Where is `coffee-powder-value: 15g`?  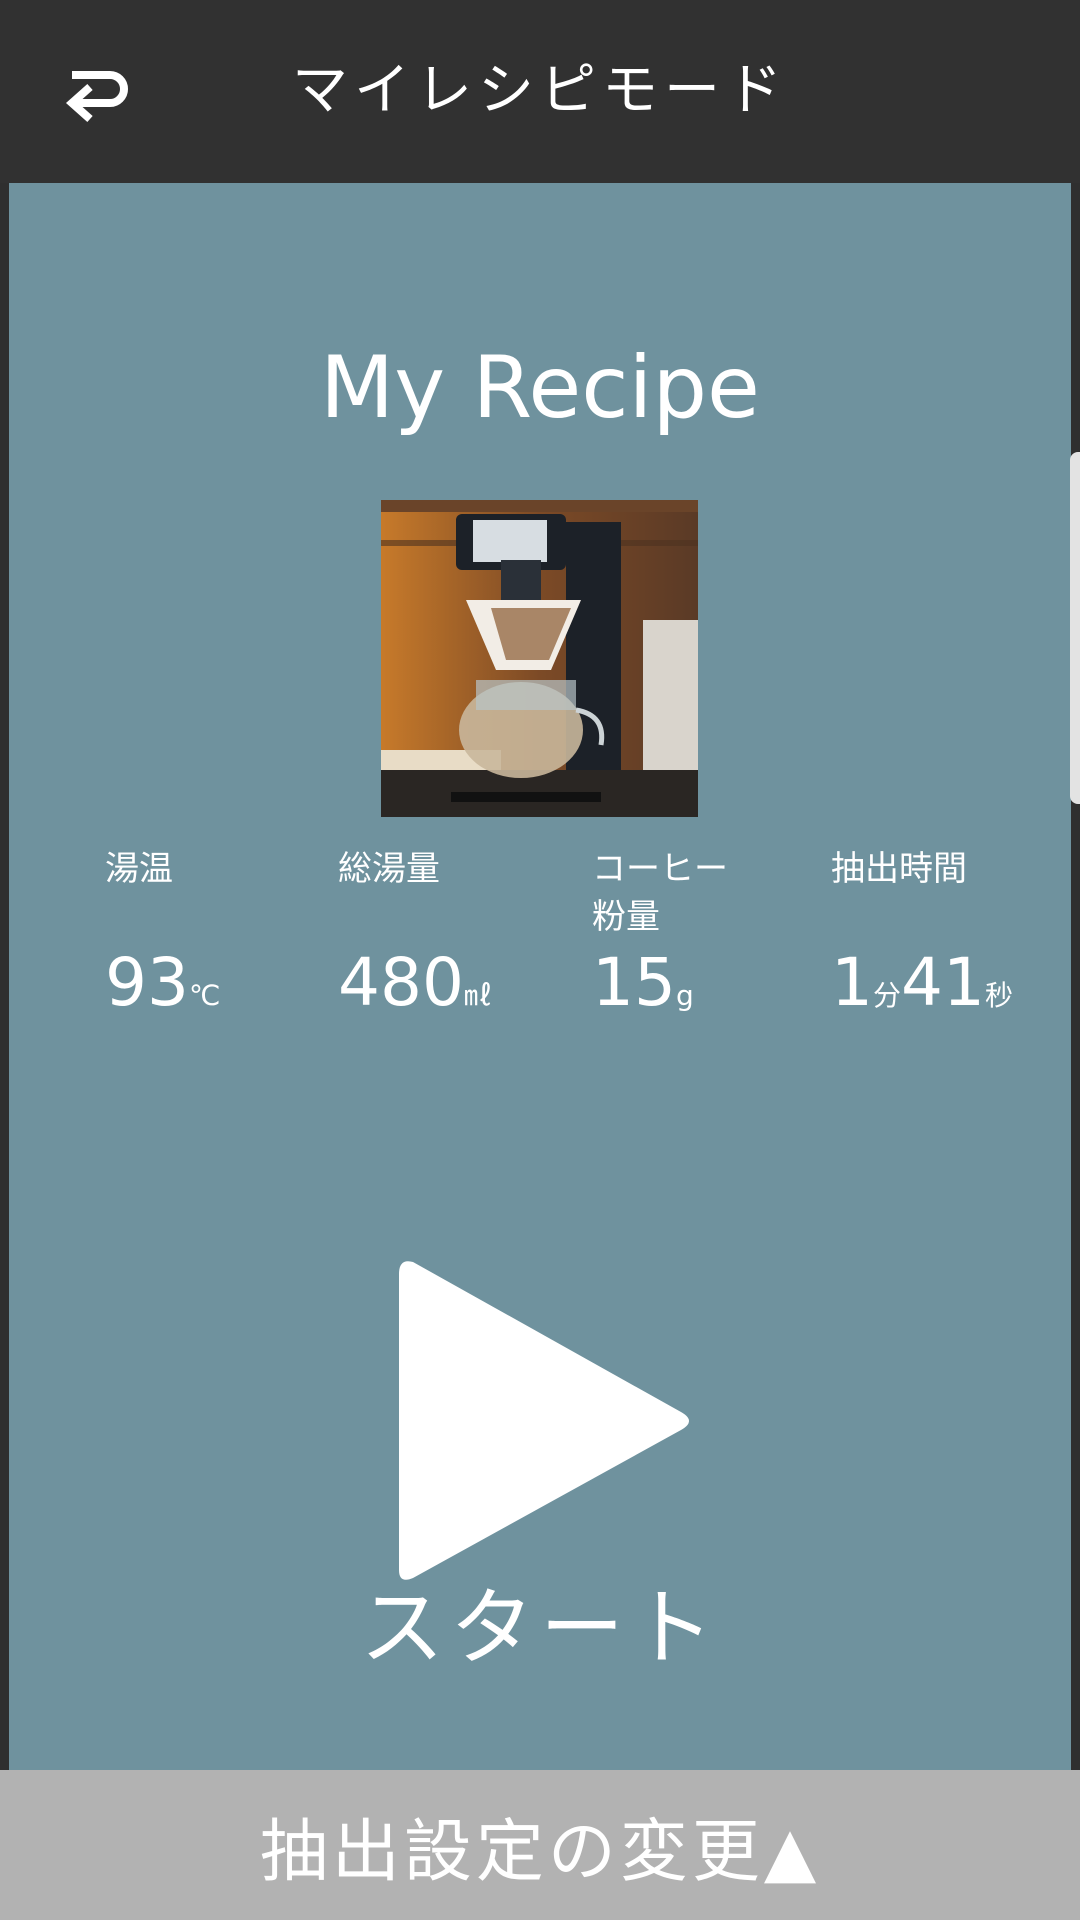 coffee-powder-value: 15g is located at coordinates (643, 983).